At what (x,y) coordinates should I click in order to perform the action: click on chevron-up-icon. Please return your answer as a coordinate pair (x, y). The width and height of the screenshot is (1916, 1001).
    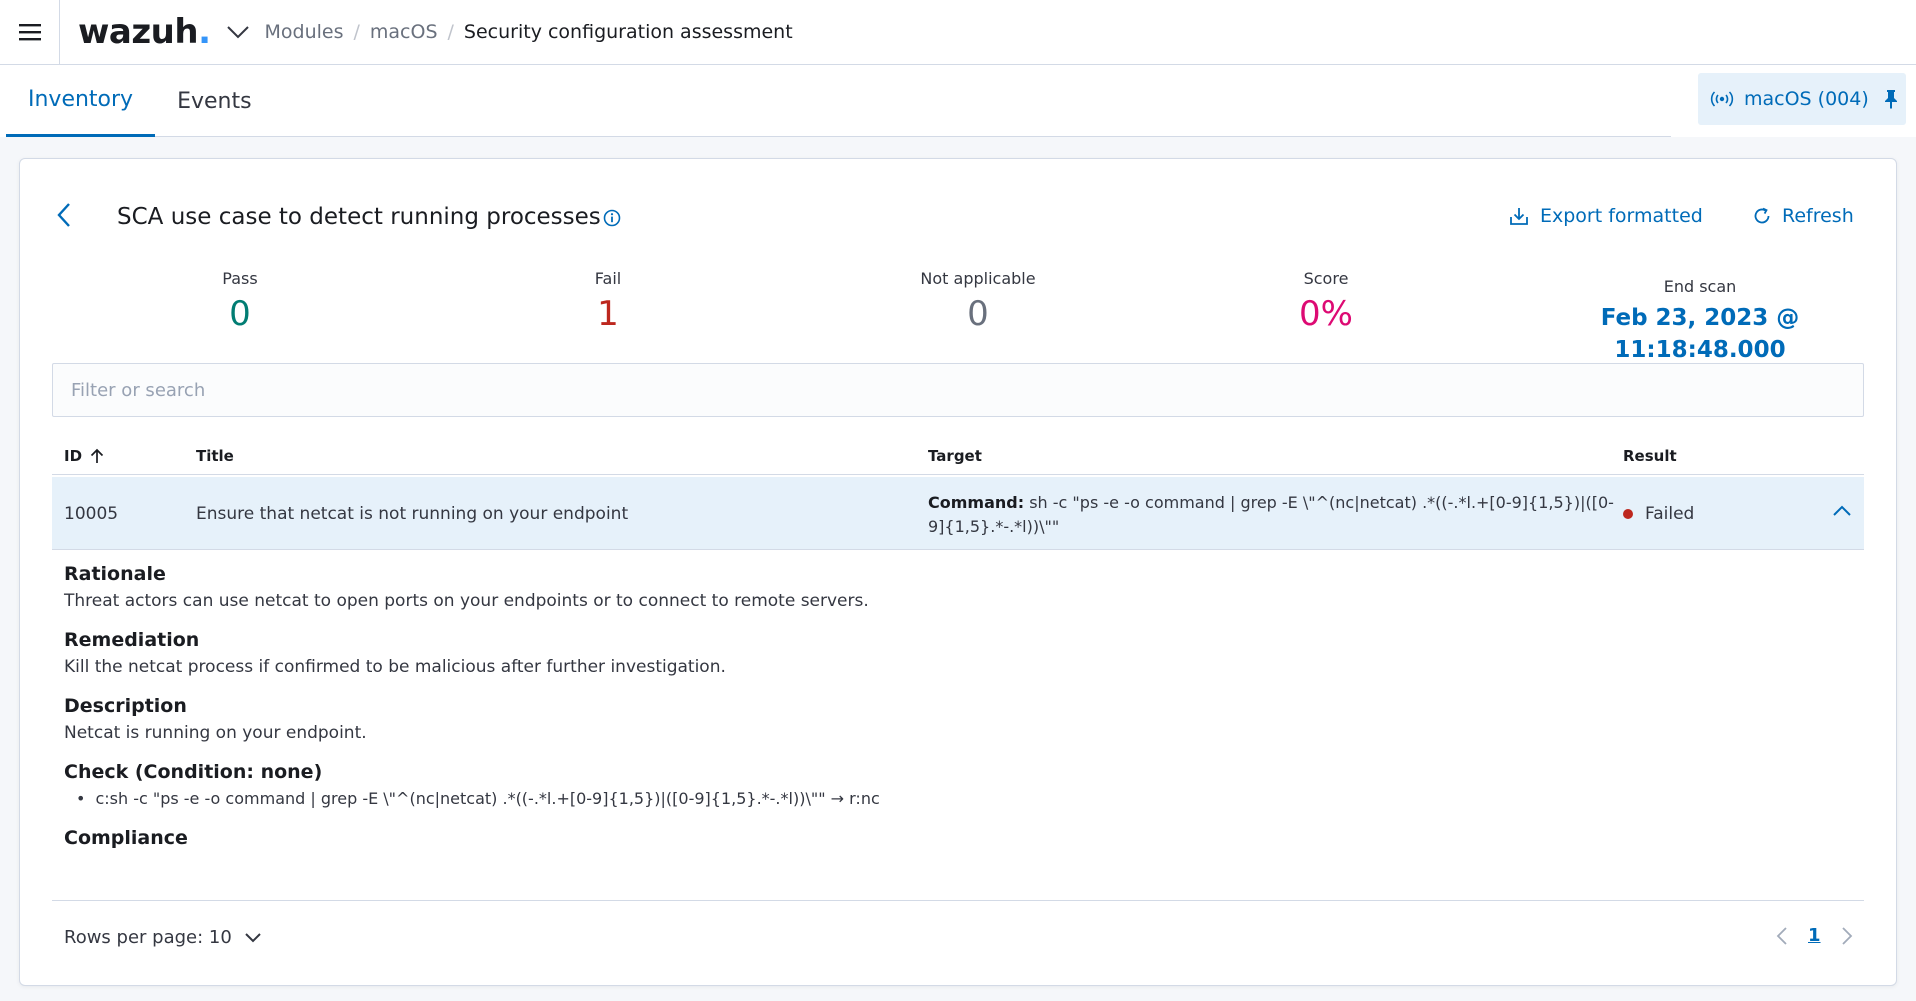
    Looking at the image, I should click on (1842, 510).